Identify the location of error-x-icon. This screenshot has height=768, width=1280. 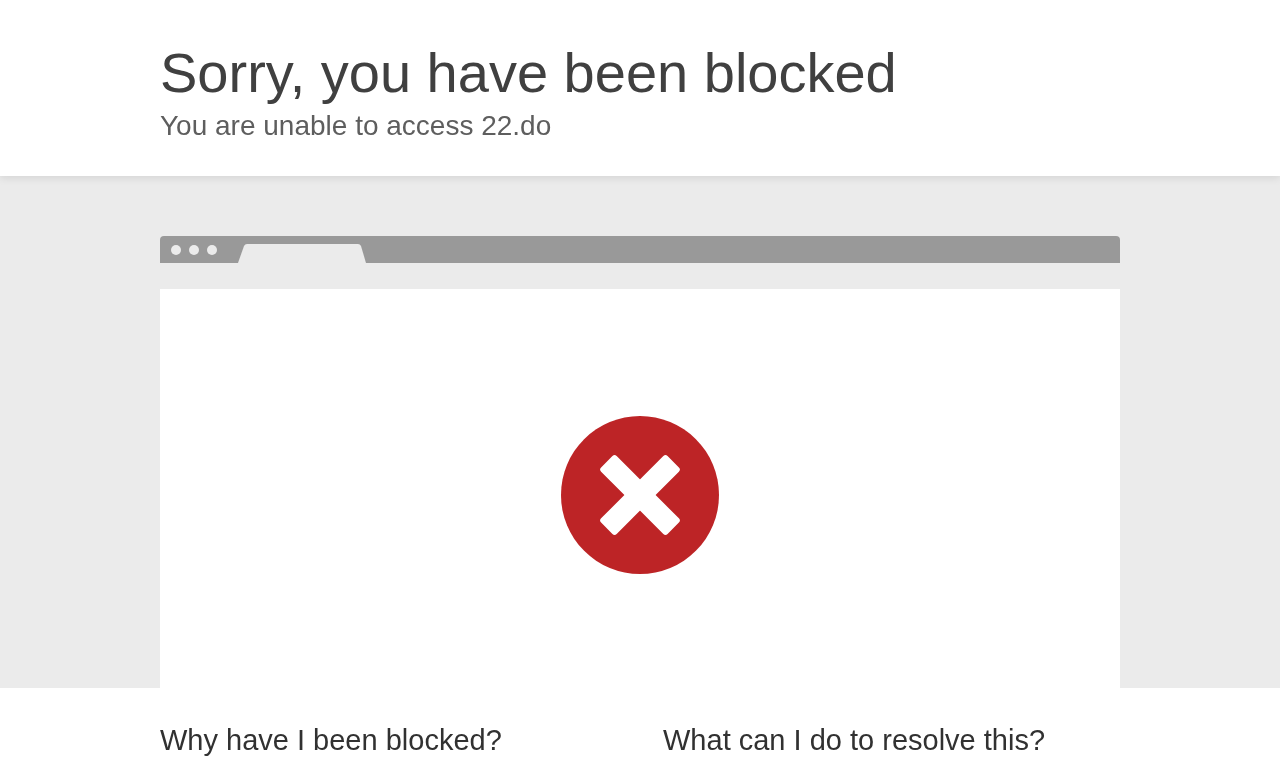
(640, 494).